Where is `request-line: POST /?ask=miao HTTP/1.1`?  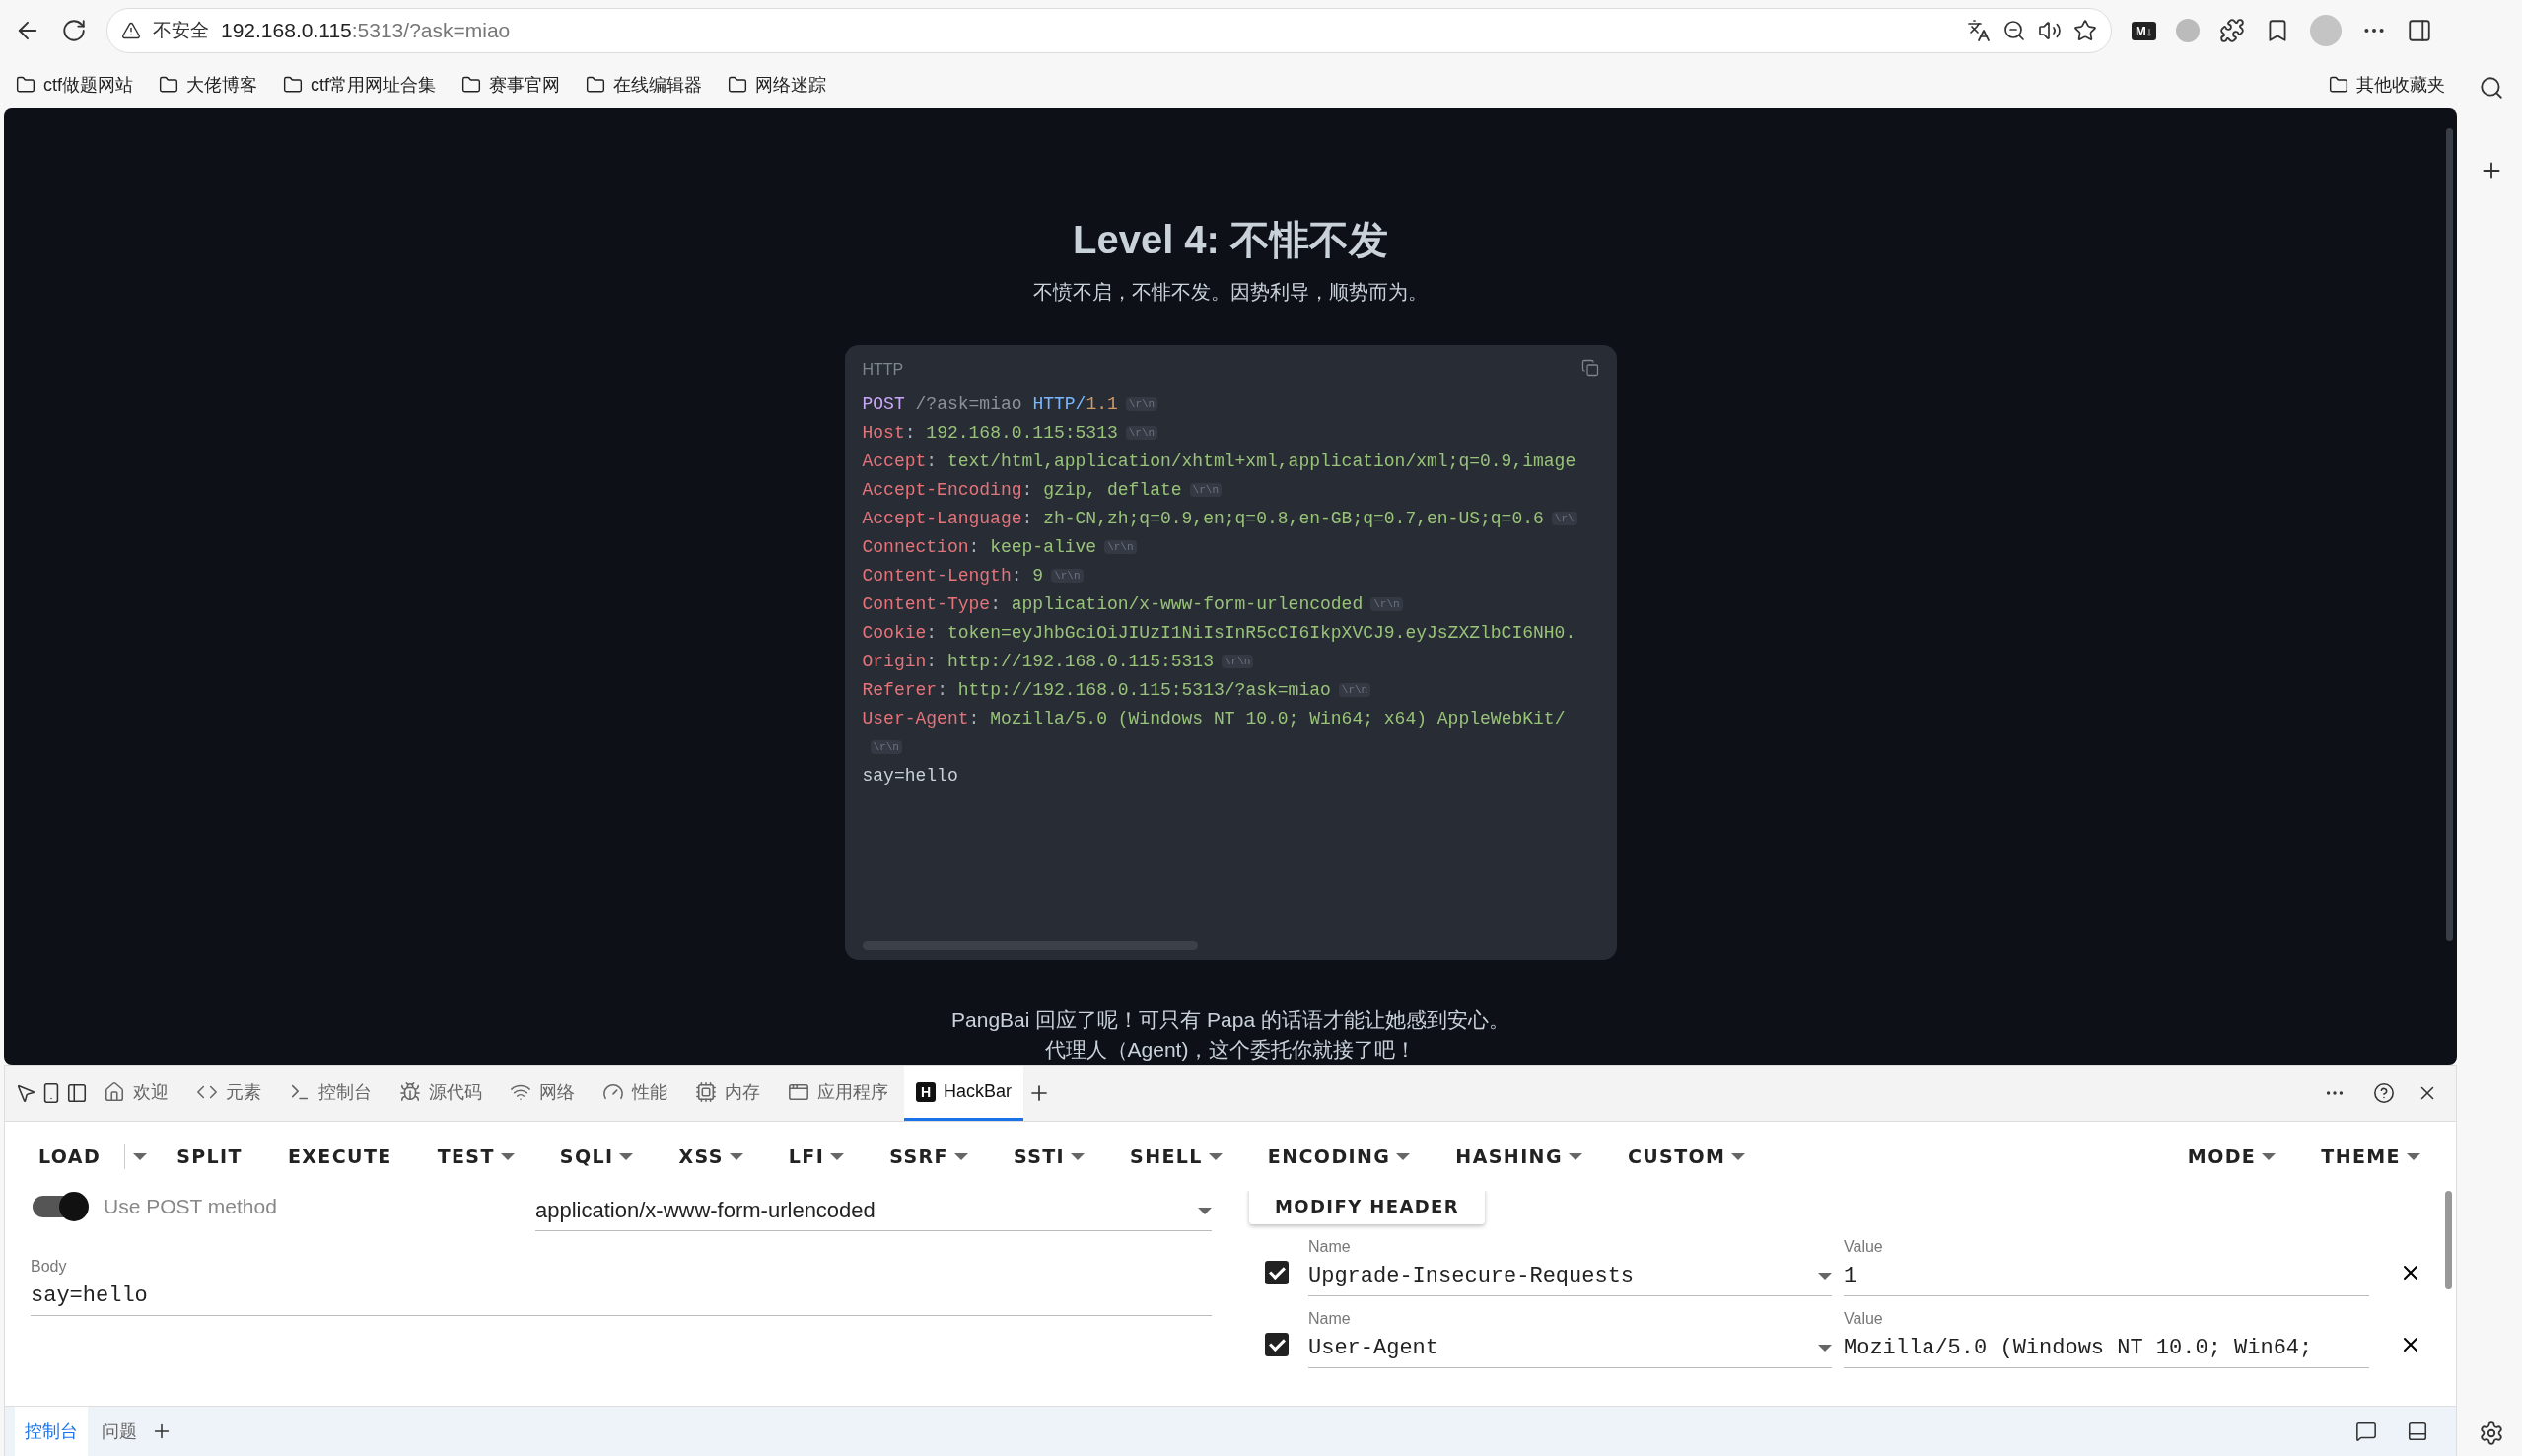
request-line: POST /?ask=miao HTTP/1.1 is located at coordinates (990, 404).